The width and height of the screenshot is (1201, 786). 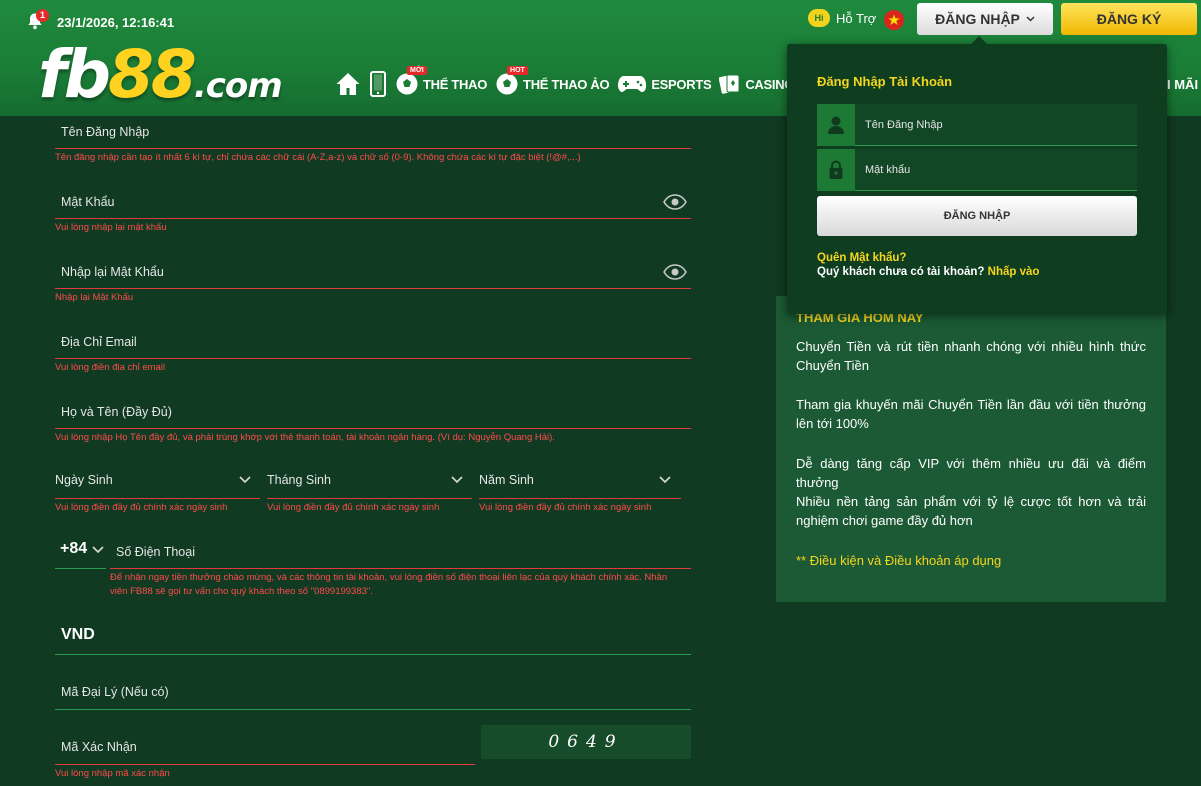 I want to click on mobile-icon, so click(x=378, y=84).